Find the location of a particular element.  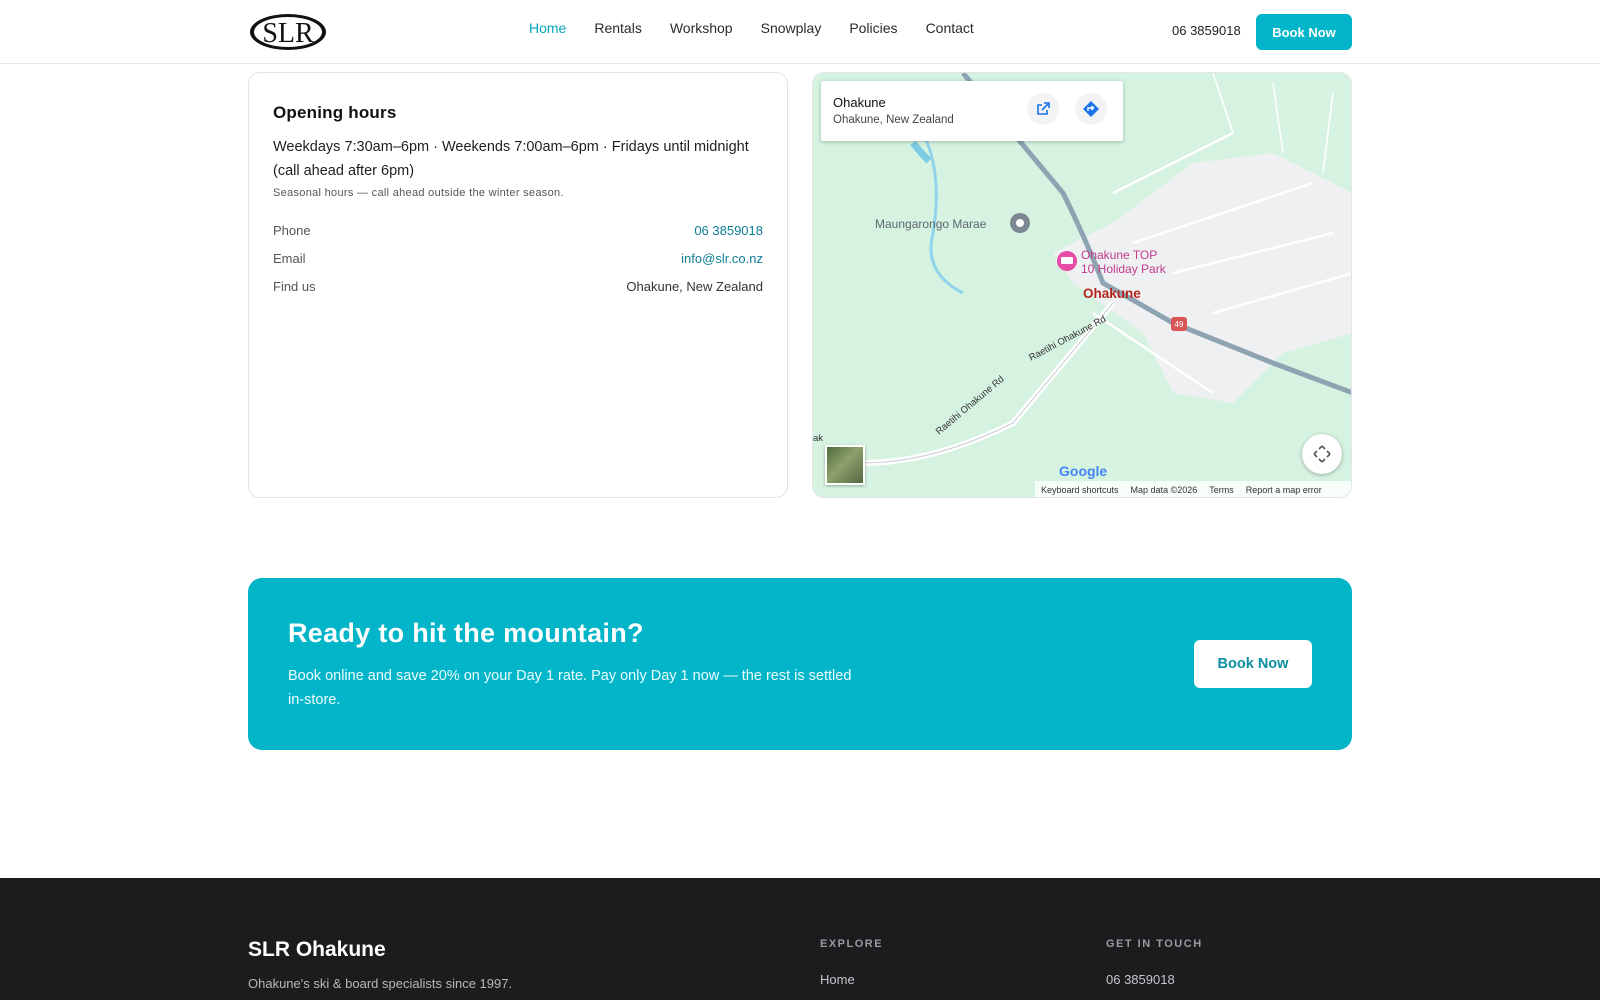

open-in-maps-button is located at coordinates (1043, 109).